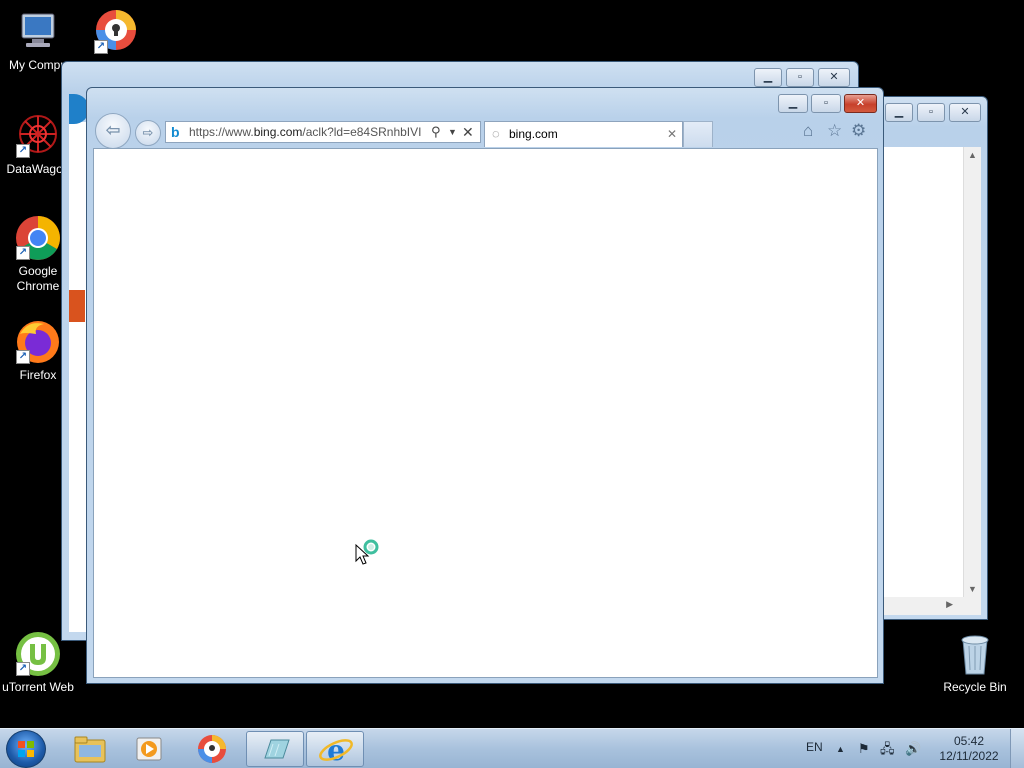 Image resolution: width=1024 pixels, height=768 pixels. Describe the element at coordinates (698, 134) in the screenshot. I see `new-tab-button` at that location.